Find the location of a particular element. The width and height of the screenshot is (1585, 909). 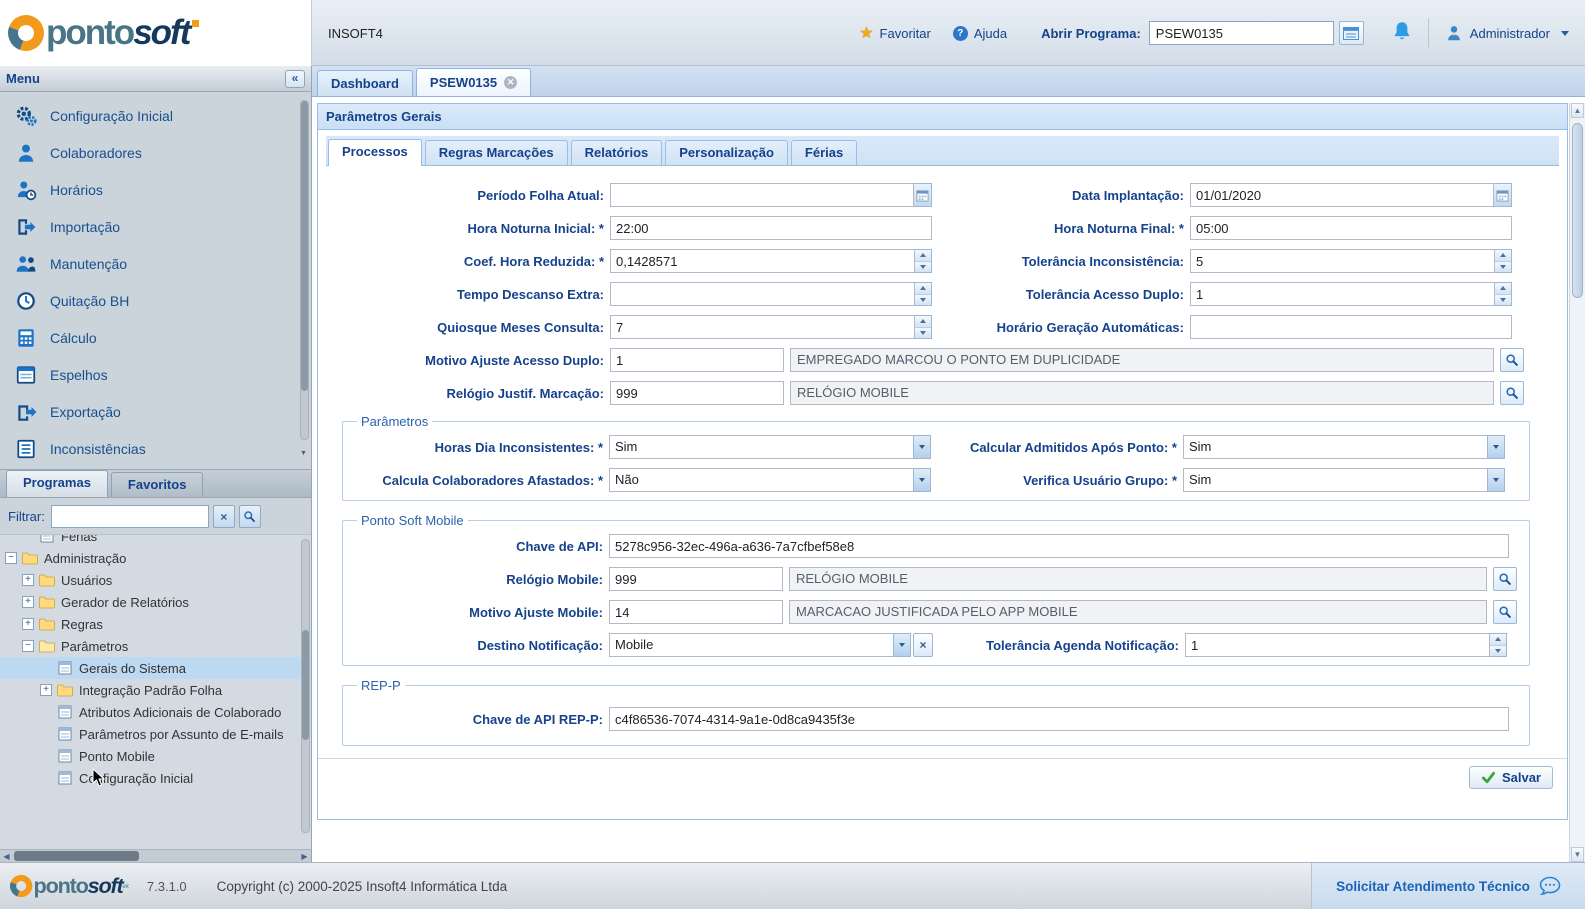

tab-programas: Programas is located at coordinates (57, 483).